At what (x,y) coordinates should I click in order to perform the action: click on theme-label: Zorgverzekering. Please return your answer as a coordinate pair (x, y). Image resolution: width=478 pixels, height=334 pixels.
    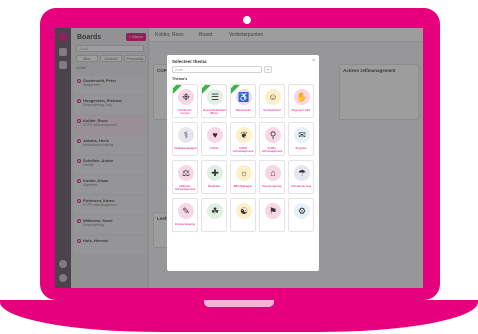
    Looking at the image, I should click on (185, 224).